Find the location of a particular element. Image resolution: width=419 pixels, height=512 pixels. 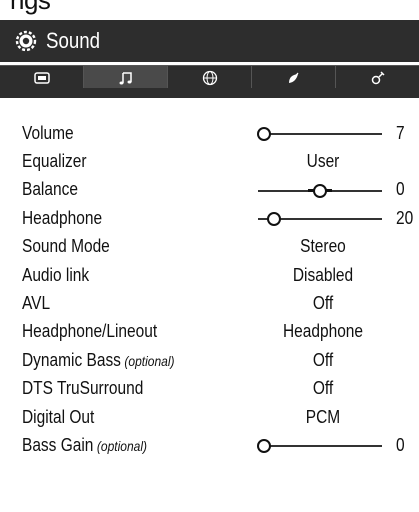

gear-icon is located at coordinates (26, 41).